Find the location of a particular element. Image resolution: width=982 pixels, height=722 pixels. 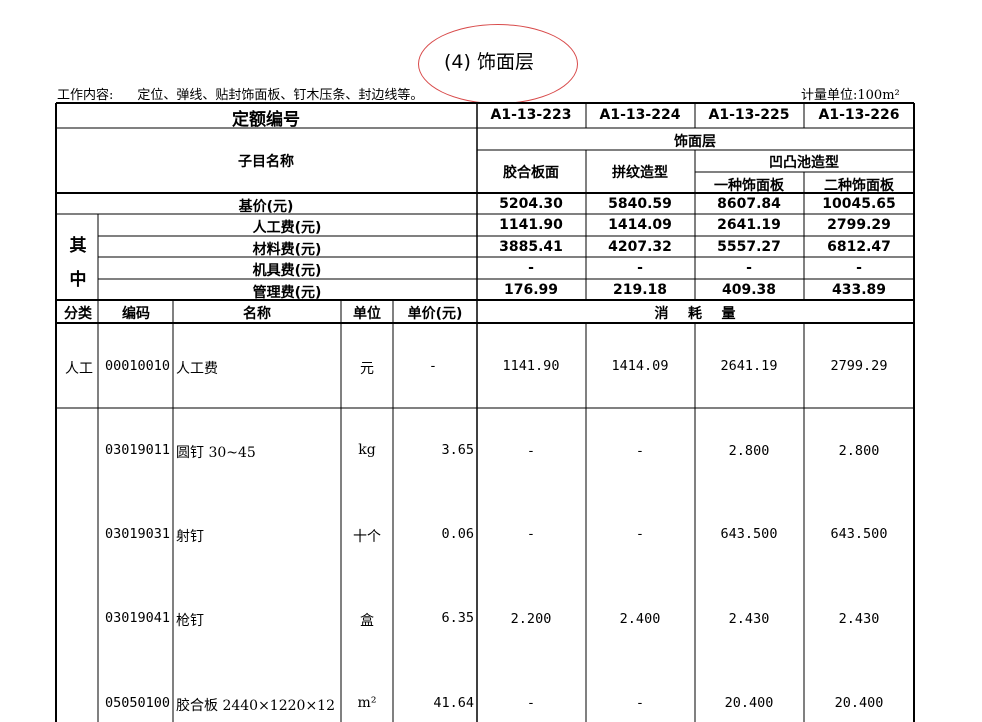

mgmt-4: 433.89 is located at coordinates (859, 290).